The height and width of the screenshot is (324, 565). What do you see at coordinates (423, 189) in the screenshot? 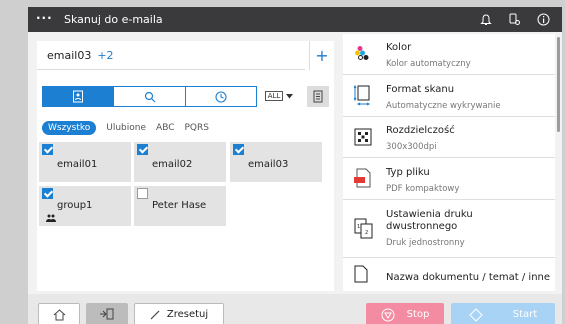
I see `setting-value: PDF kompaktowy` at bounding box center [423, 189].